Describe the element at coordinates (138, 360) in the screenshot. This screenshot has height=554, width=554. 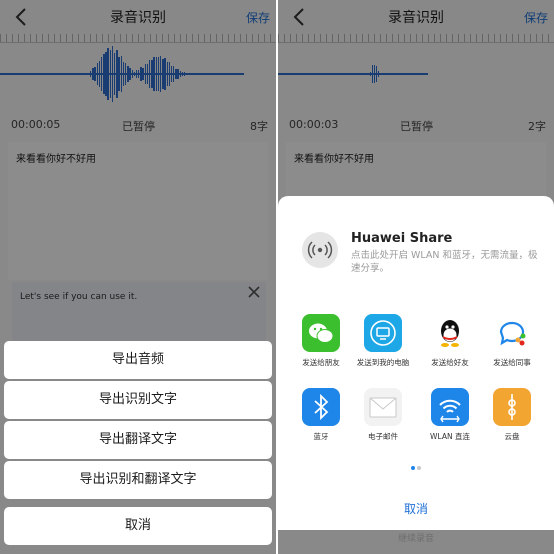
I see `export-audio-button: 导出音频` at that location.